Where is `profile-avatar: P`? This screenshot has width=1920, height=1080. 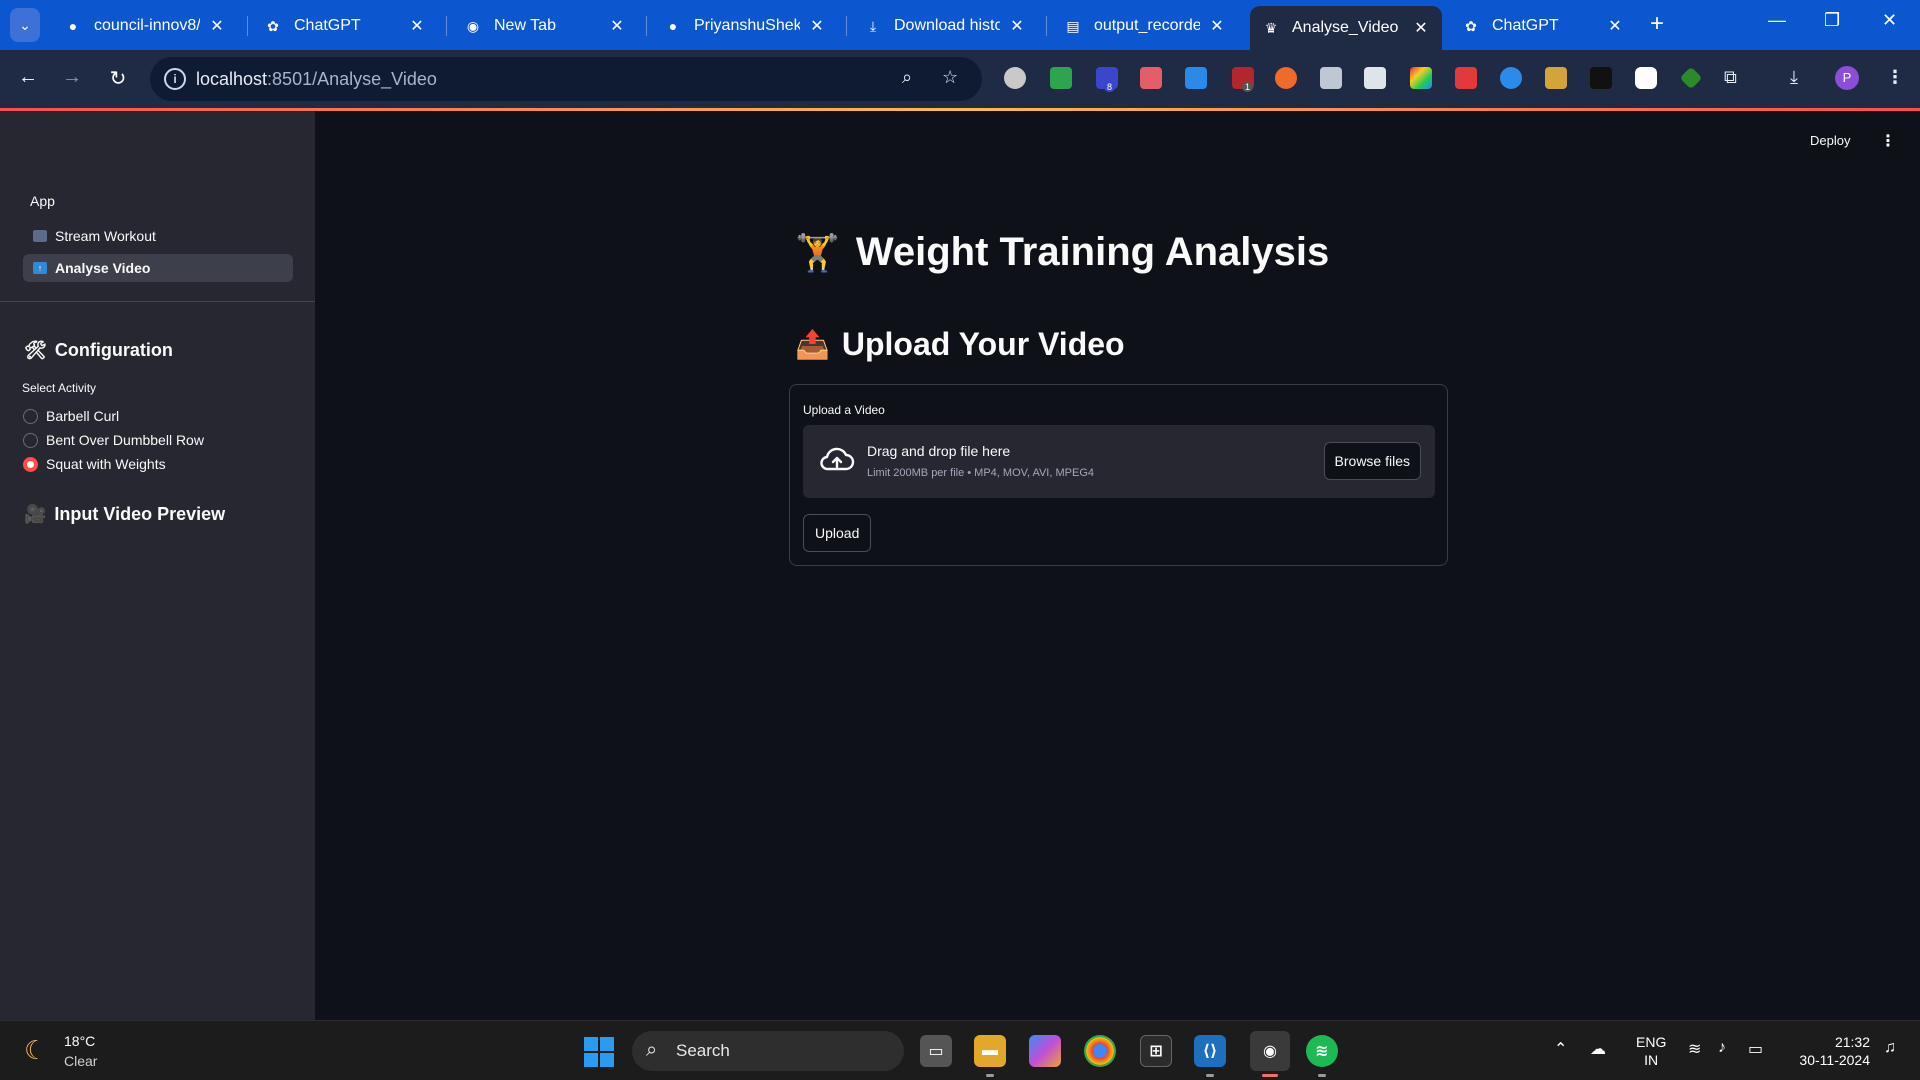
profile-avatar: P is located at coordinates (1847, 78).